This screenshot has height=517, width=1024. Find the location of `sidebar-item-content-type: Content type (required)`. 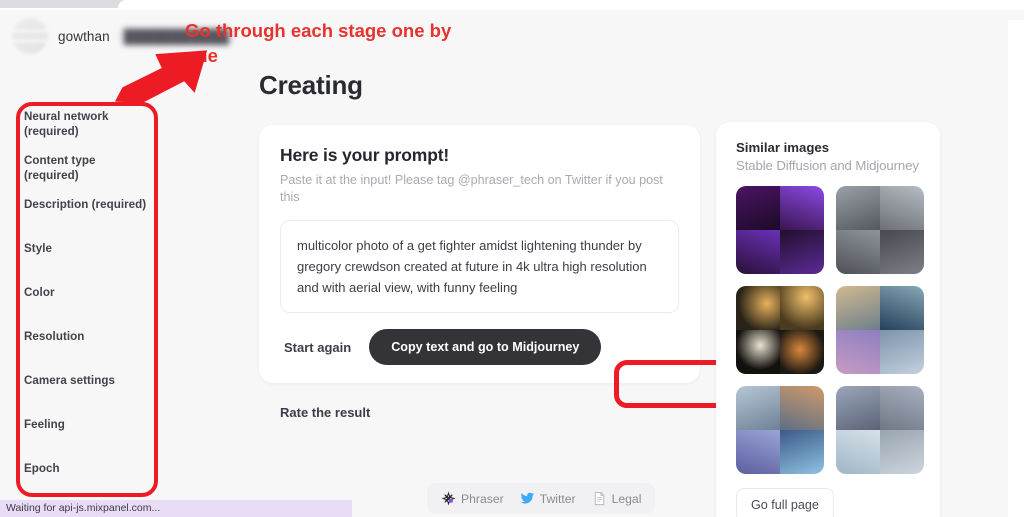

sidebar-item-content-type: Content type (required) is located at coordinates (91, 176).